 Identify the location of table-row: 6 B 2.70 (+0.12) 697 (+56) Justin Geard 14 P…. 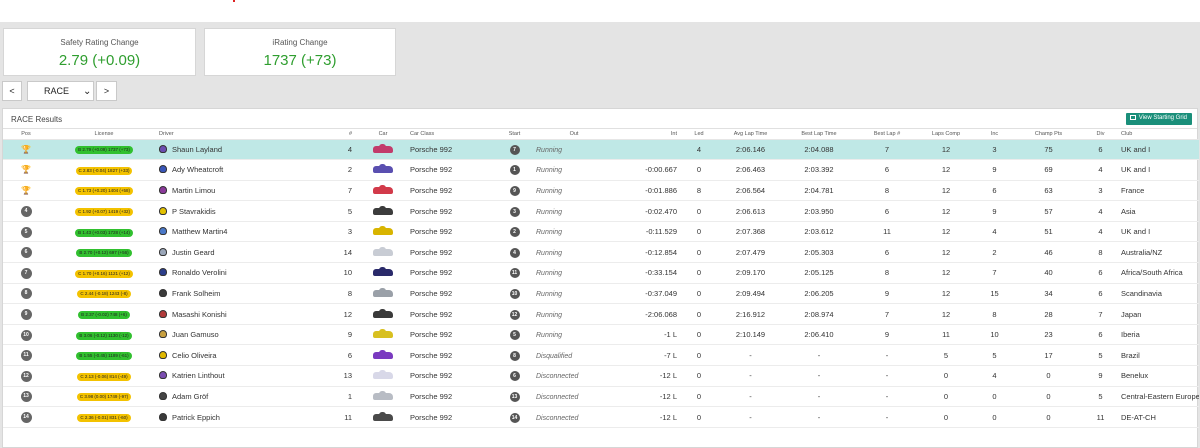
(601, 252).